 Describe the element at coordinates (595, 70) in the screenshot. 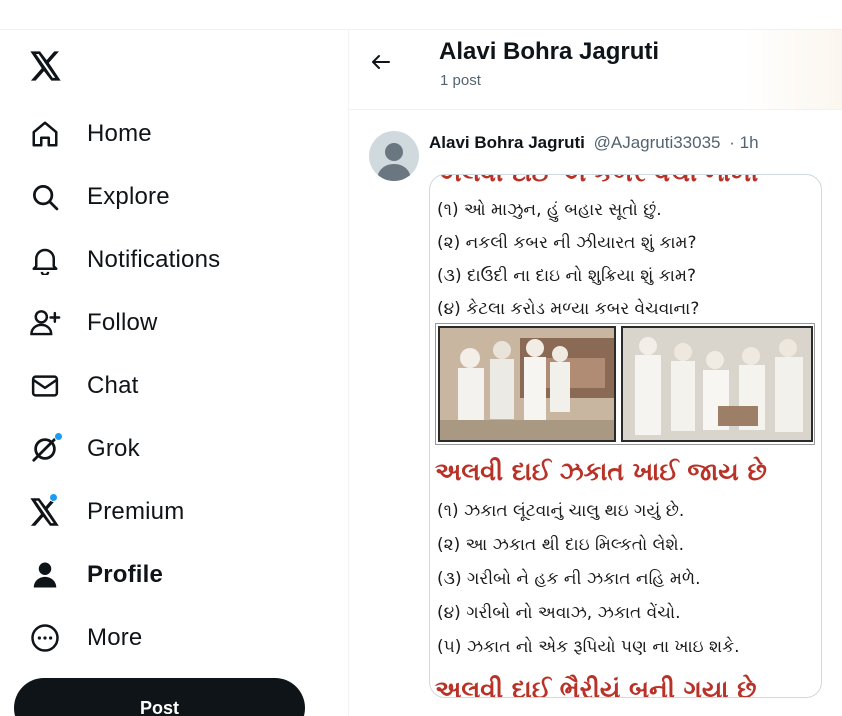

I see `profile-header: Alavi Bohra Jagruti 1 post` at that location.